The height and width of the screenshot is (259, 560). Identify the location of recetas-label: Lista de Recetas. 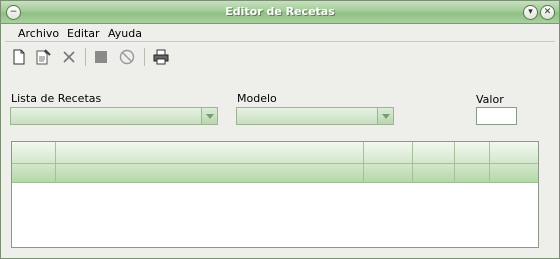
(56, 98).